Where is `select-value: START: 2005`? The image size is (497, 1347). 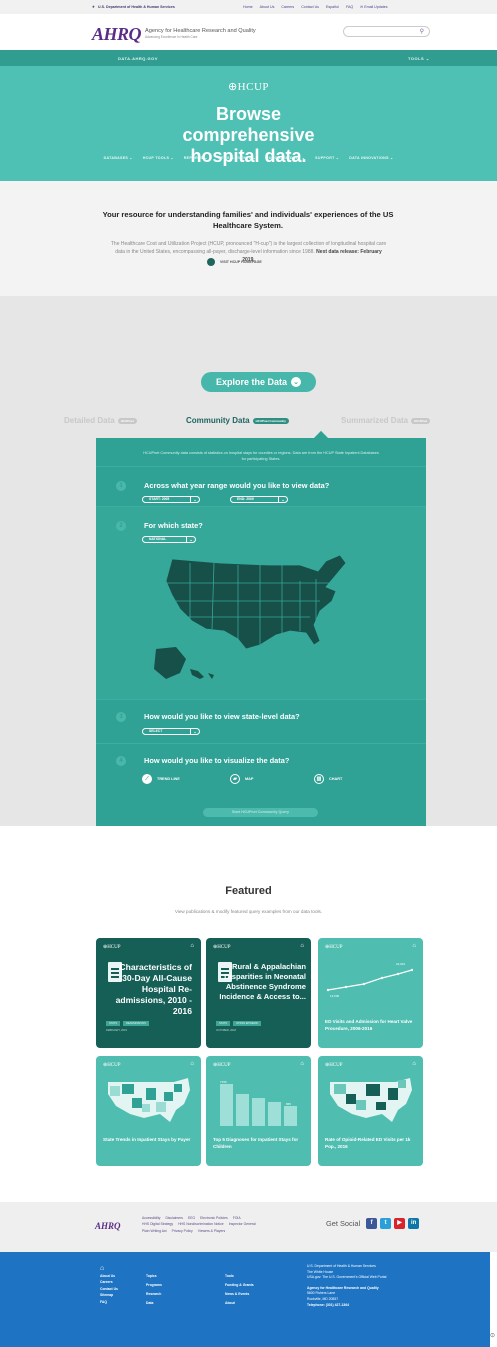 select-value: START: 2005 is located at coordinates (159, 499).